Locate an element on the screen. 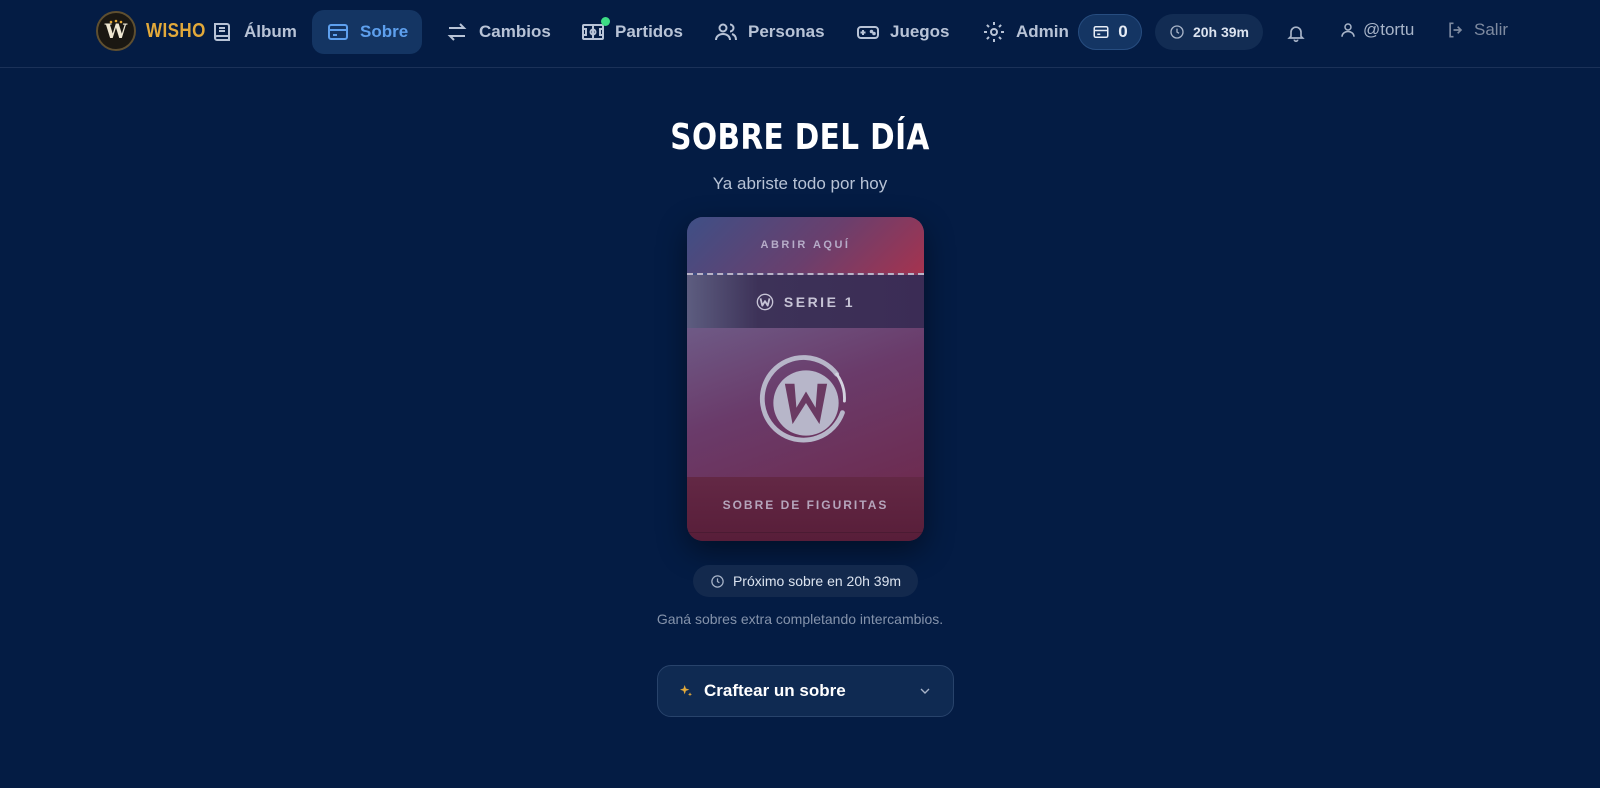  pack-series-band: SERIE 1 is located at coordinates (805, 301).